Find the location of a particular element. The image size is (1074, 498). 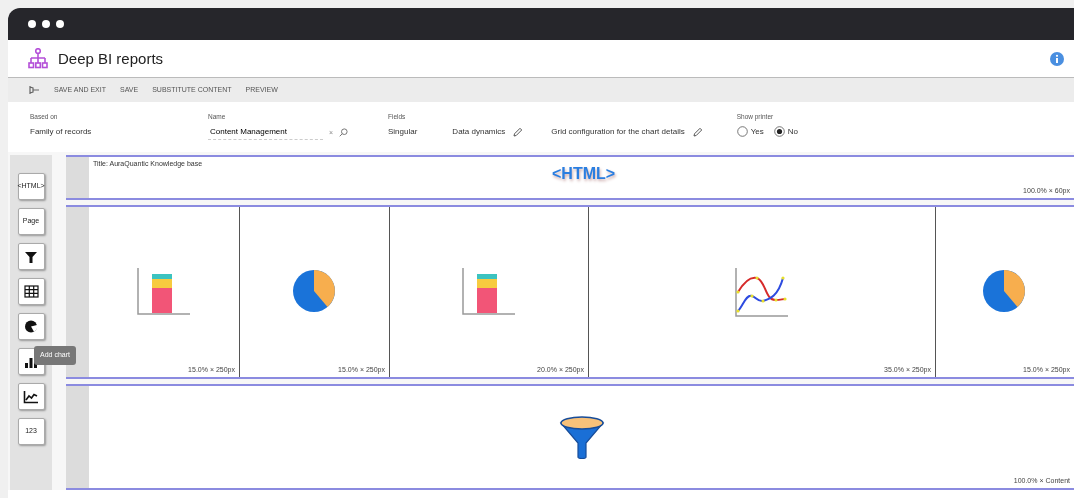

table-tool-button is located at coordinates (31, 291).